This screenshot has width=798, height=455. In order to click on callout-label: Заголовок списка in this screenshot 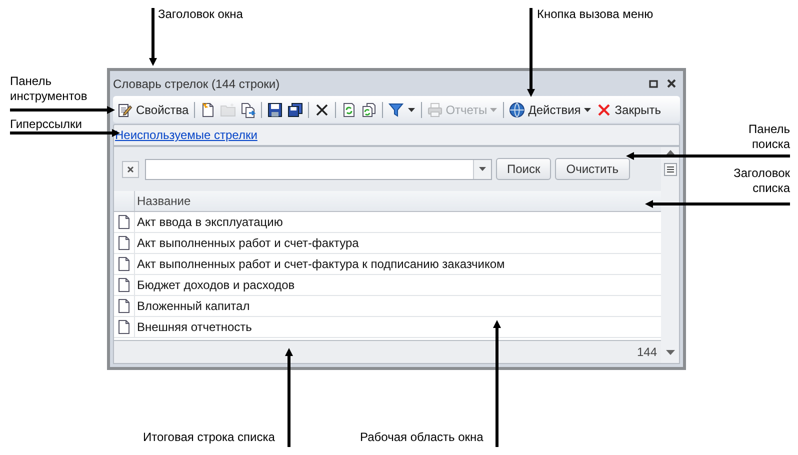, I will do `click(761, 181)`.